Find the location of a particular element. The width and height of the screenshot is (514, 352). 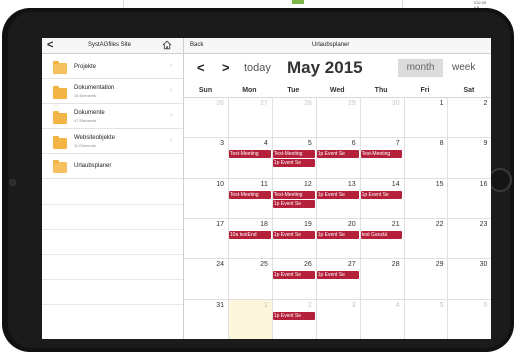

day-number: 22 is located at coordinates (439, 224).